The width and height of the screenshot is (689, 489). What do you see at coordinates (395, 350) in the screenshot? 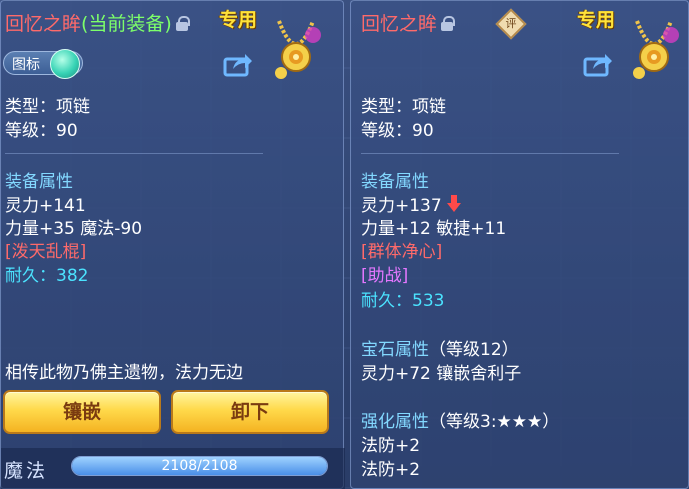
I see `gem-header-label: 宝石属性` at bounding box center [395, 350].